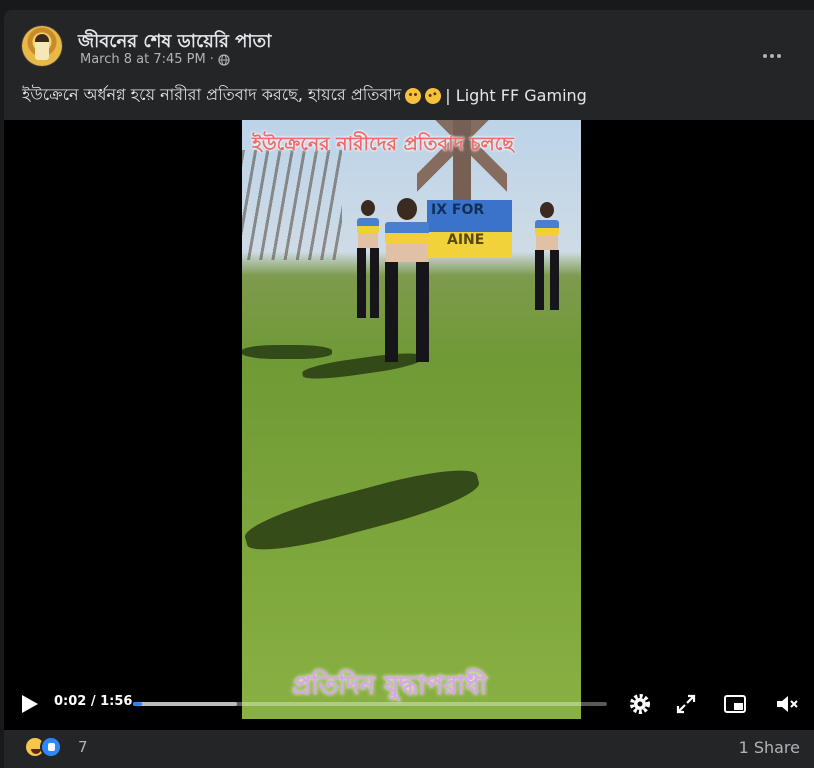 This screenshot has width=814, height=768. Describe the element at coordinates (686, 704) in the screenshot. I see `expand-icon` at that location.